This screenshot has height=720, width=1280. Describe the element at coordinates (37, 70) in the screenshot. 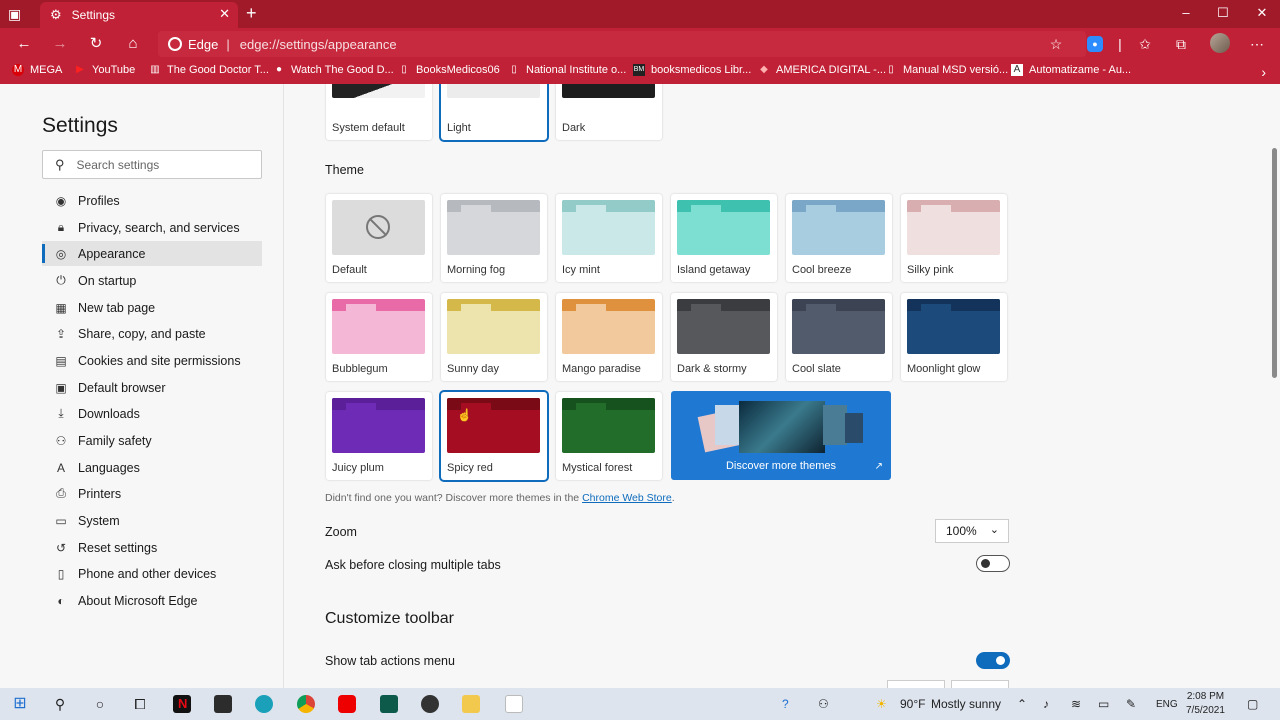

I see `bookmark-mega: M MEGA` at that location.